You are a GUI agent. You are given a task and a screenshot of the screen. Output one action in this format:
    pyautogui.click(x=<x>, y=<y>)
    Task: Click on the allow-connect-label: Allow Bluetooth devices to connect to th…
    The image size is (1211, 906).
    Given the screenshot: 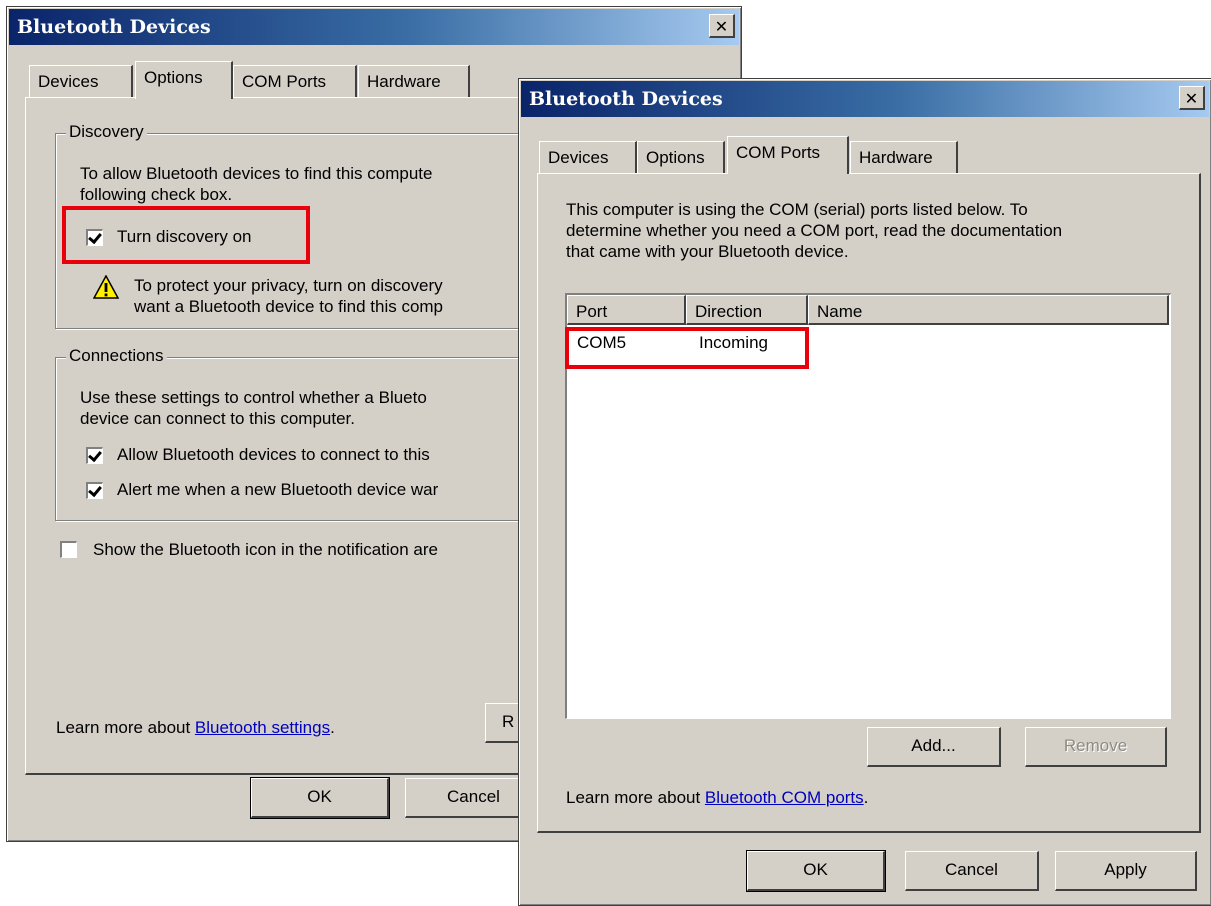 What is the action you would take?
    pyautogui.click(x=273, y=454)
    